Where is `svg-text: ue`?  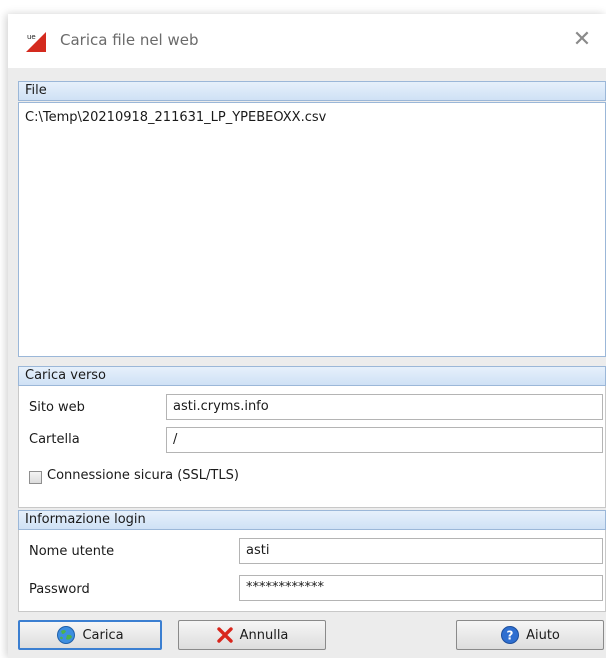 svg-text: ue is located at coordinates (31, 37).